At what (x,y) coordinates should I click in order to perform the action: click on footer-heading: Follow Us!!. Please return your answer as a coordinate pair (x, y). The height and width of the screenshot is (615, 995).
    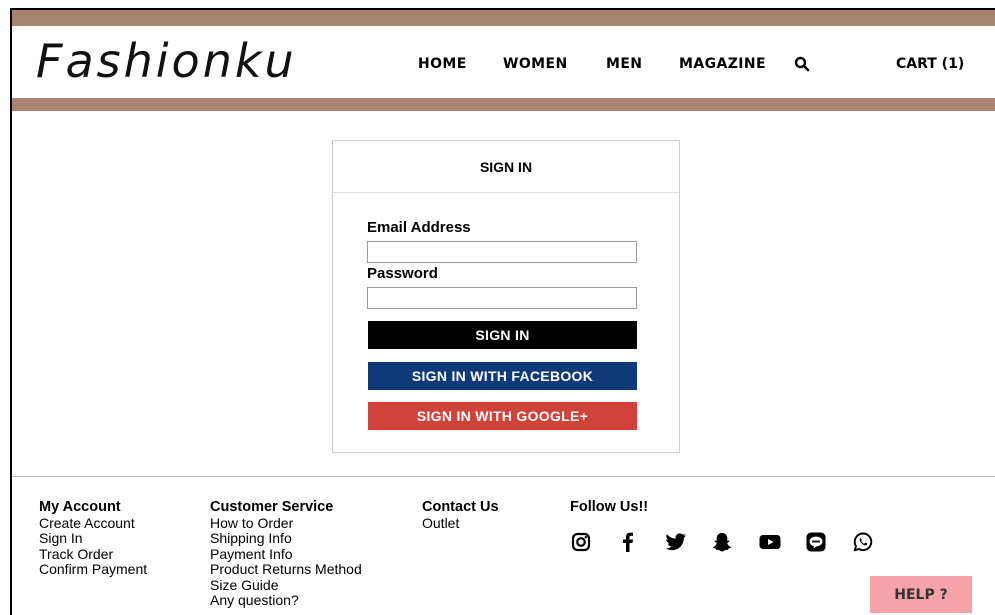
    Looking at the image, I should click on (609, 507).